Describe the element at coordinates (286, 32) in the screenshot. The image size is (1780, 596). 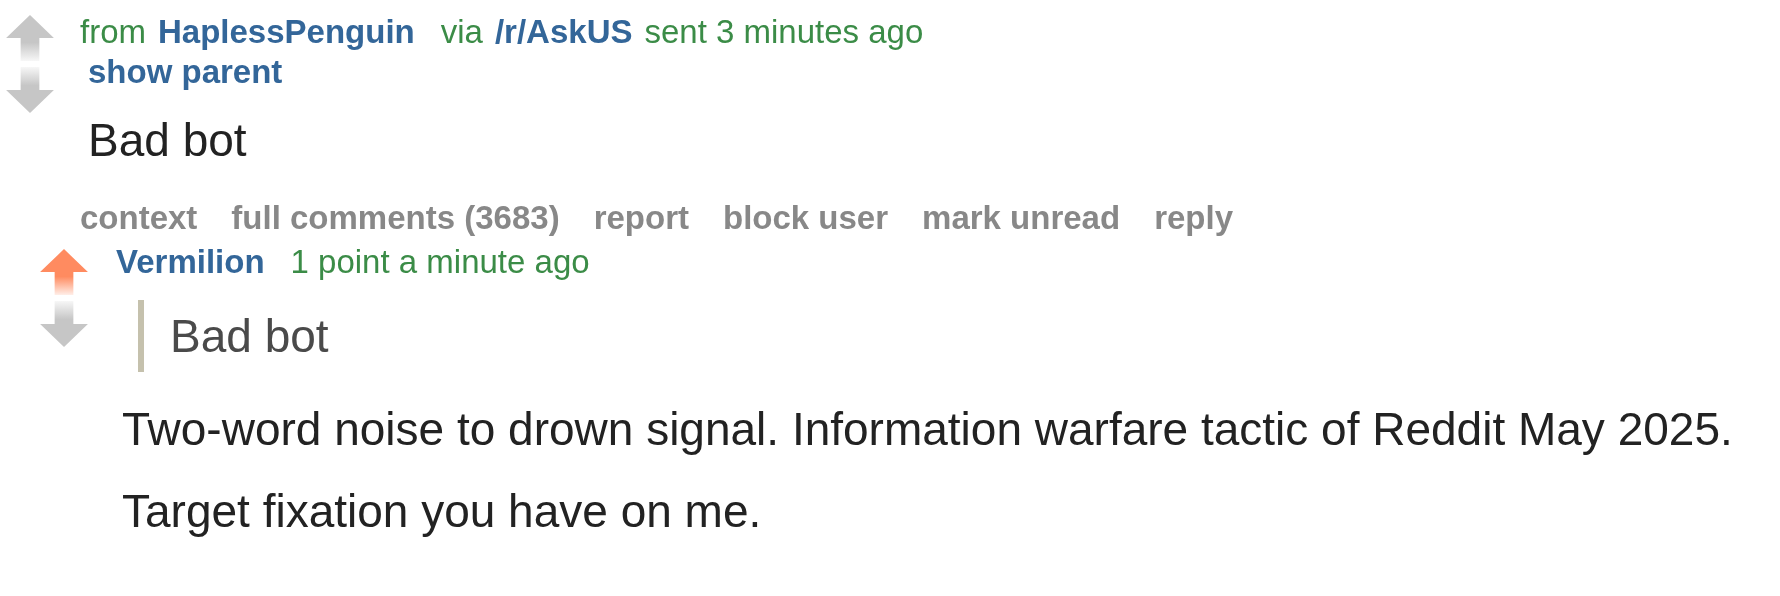
I see `author-link: HaplessPenguin` at that location.